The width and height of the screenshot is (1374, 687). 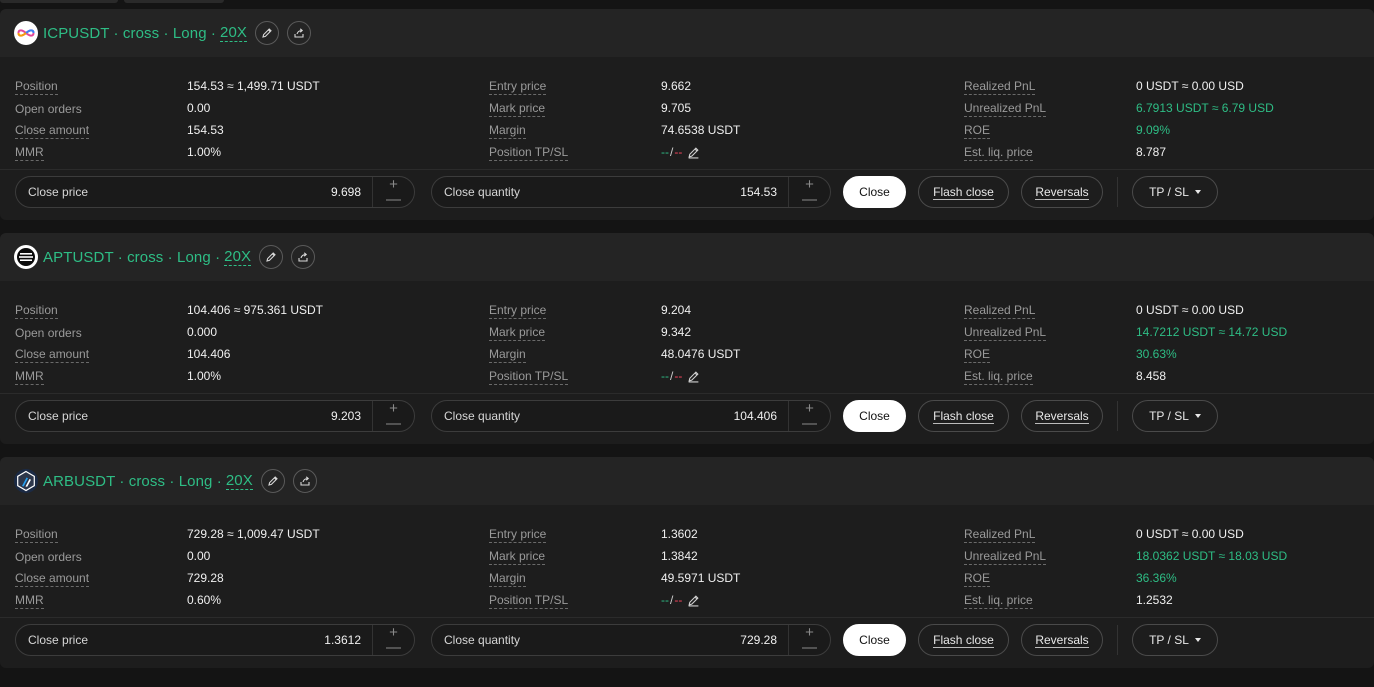 What do you see at coordinates (507, 579) in the screenshot?
I see `margin-label: Margin` at bounding box center [507, 579].